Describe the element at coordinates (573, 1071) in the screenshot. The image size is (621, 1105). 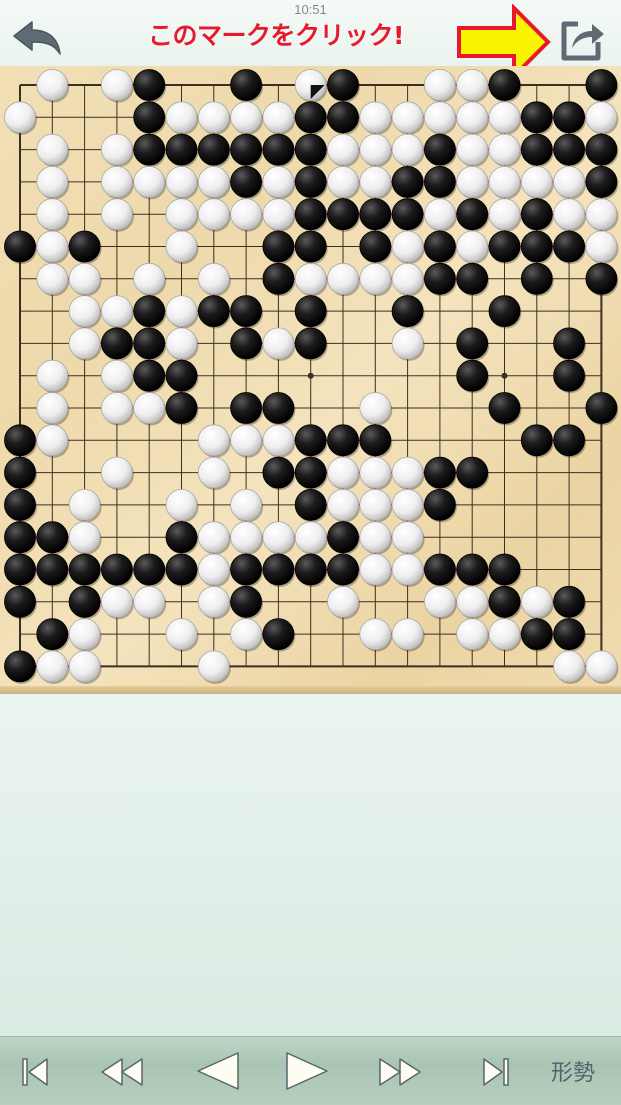
I see `situation-button: 形勢` at that location.